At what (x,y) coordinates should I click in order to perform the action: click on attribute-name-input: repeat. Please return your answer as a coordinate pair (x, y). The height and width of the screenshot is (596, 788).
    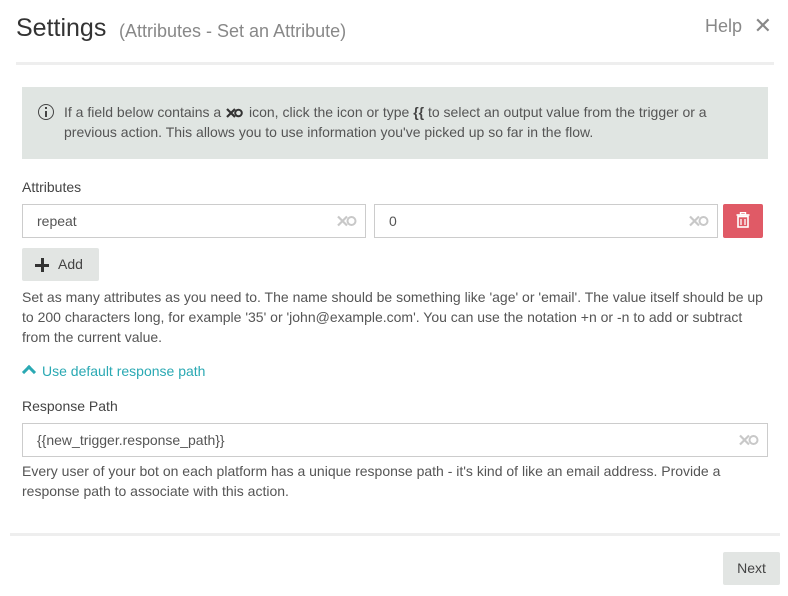
    Looking at the image, I should click on (194, 221).